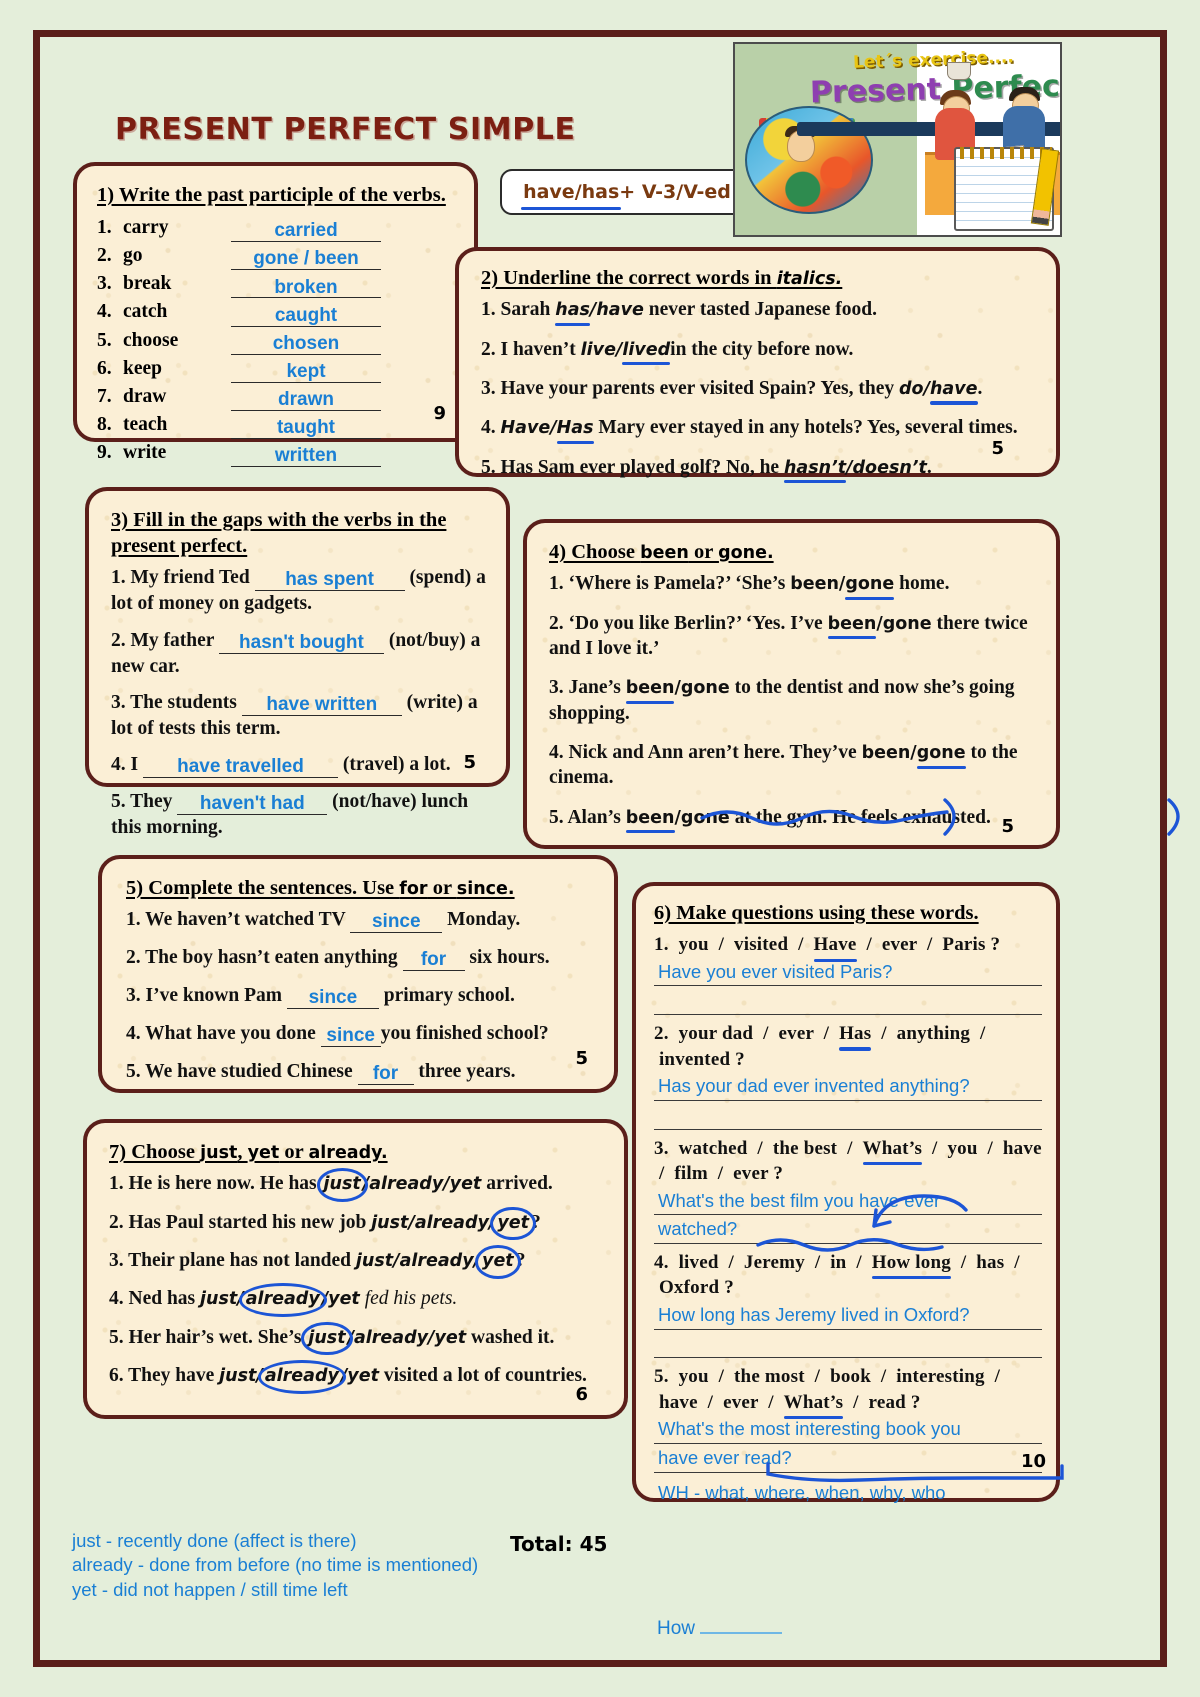 This screenshot has width=1200, height=1697. Describe the element at coordinates (174, 1375) in the screenshot. I see `sentence-prefix: They have` at that location.